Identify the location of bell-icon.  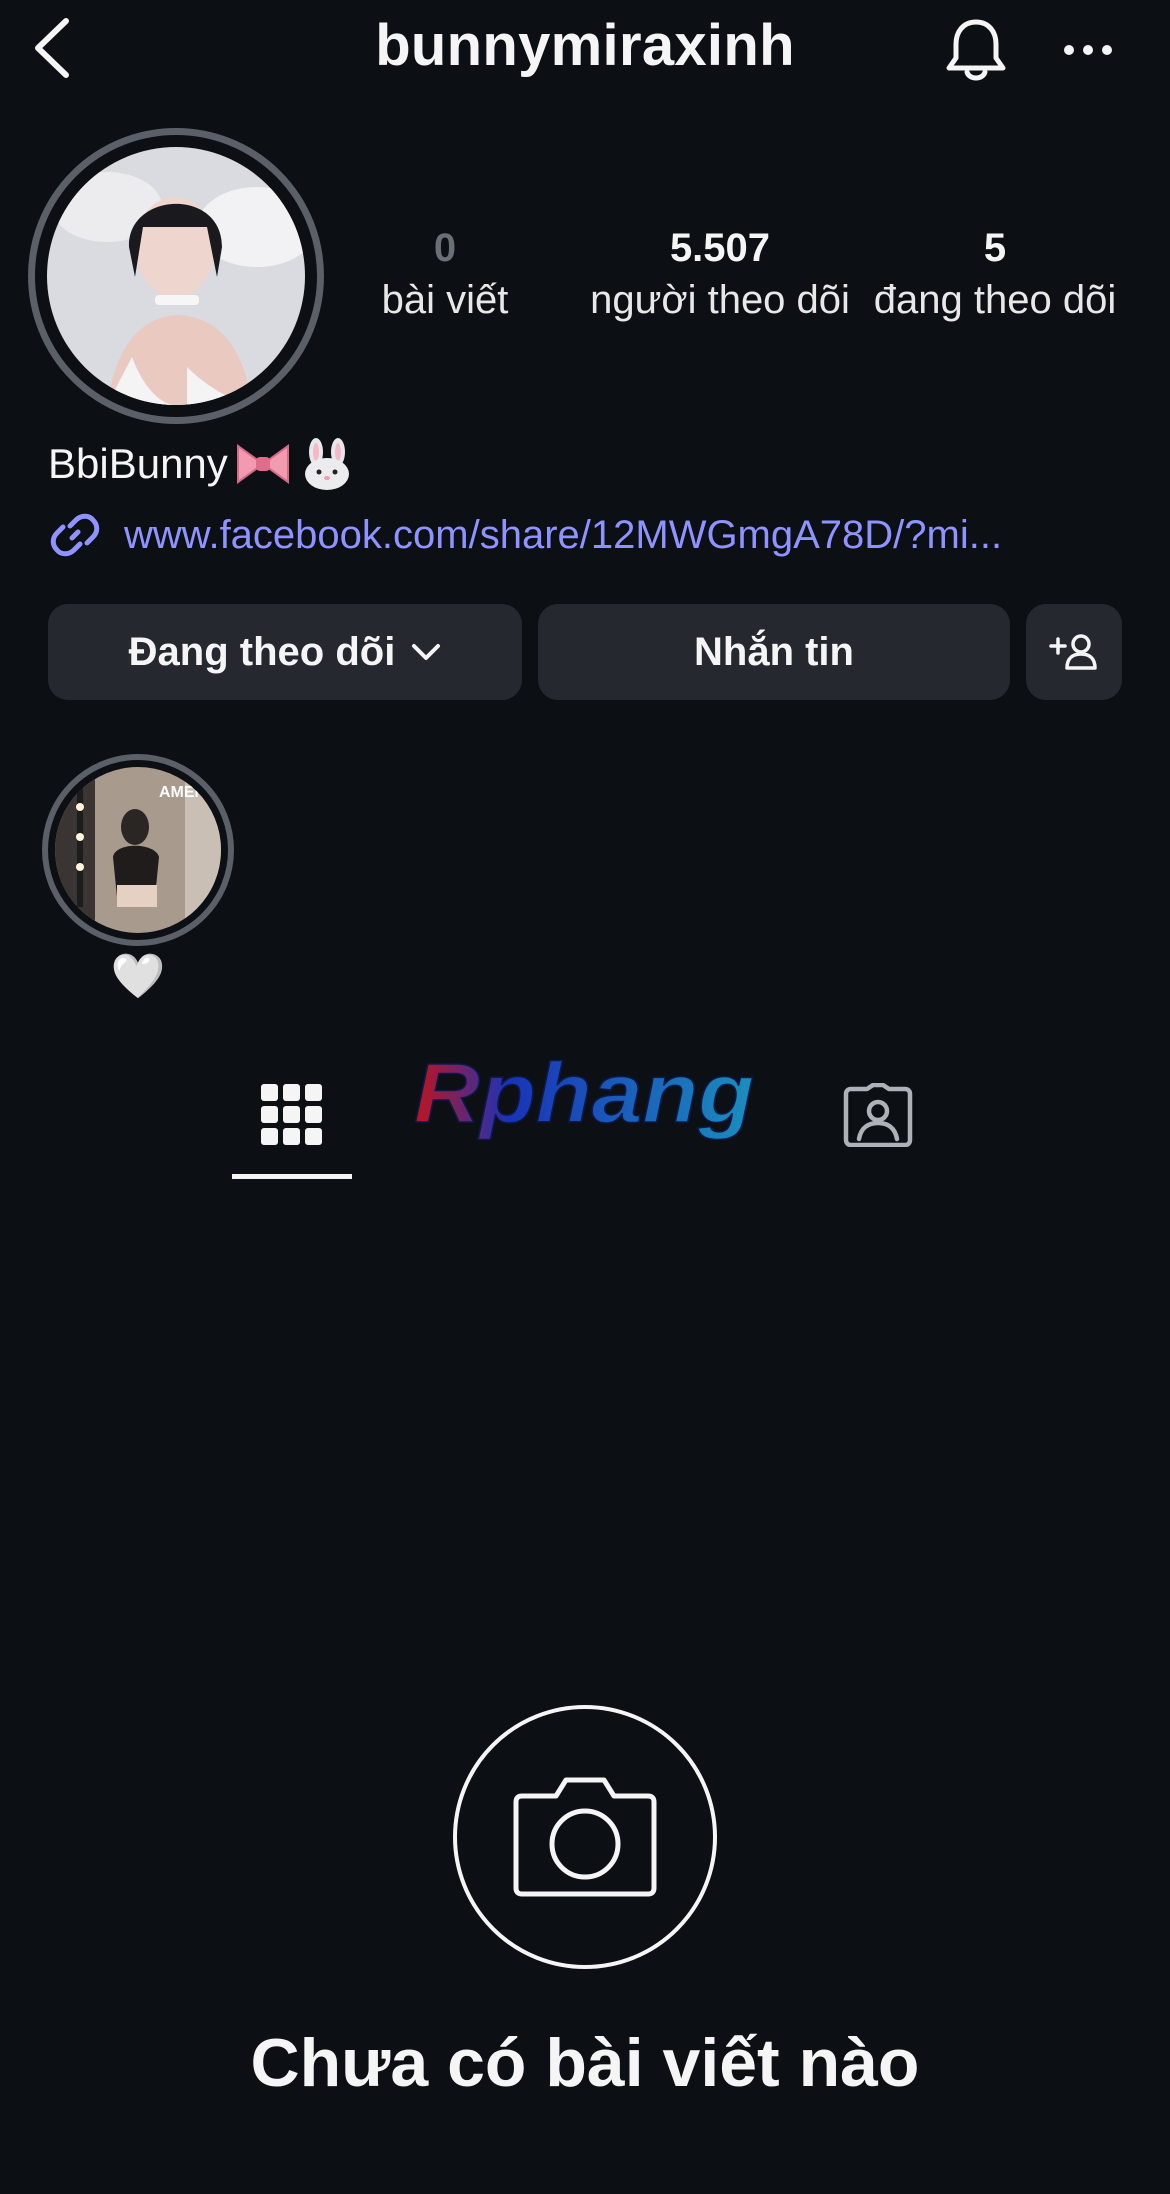
(976, 50).